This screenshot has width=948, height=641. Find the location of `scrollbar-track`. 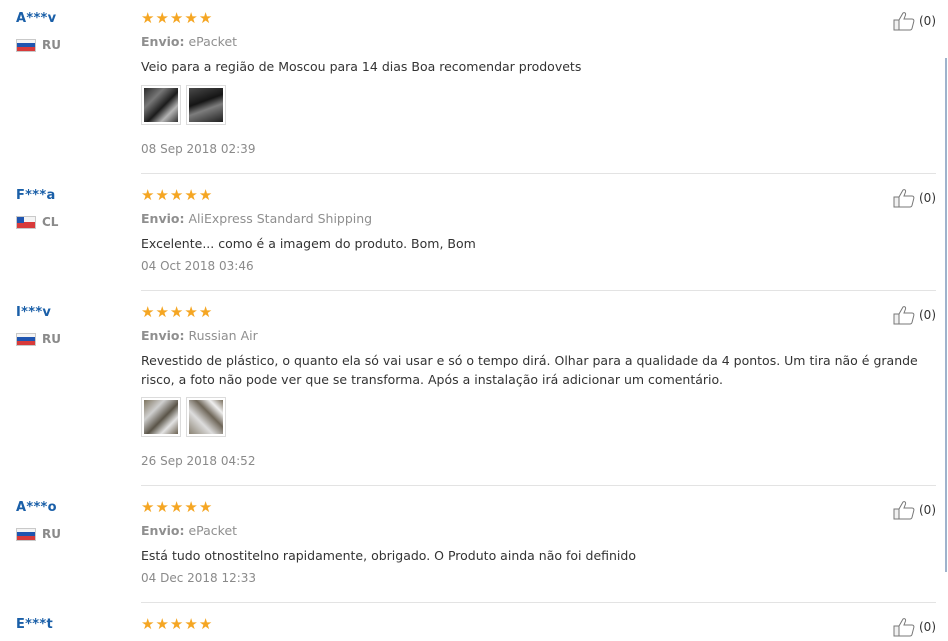

scrollbar-track is located at coordinates (946, 315).